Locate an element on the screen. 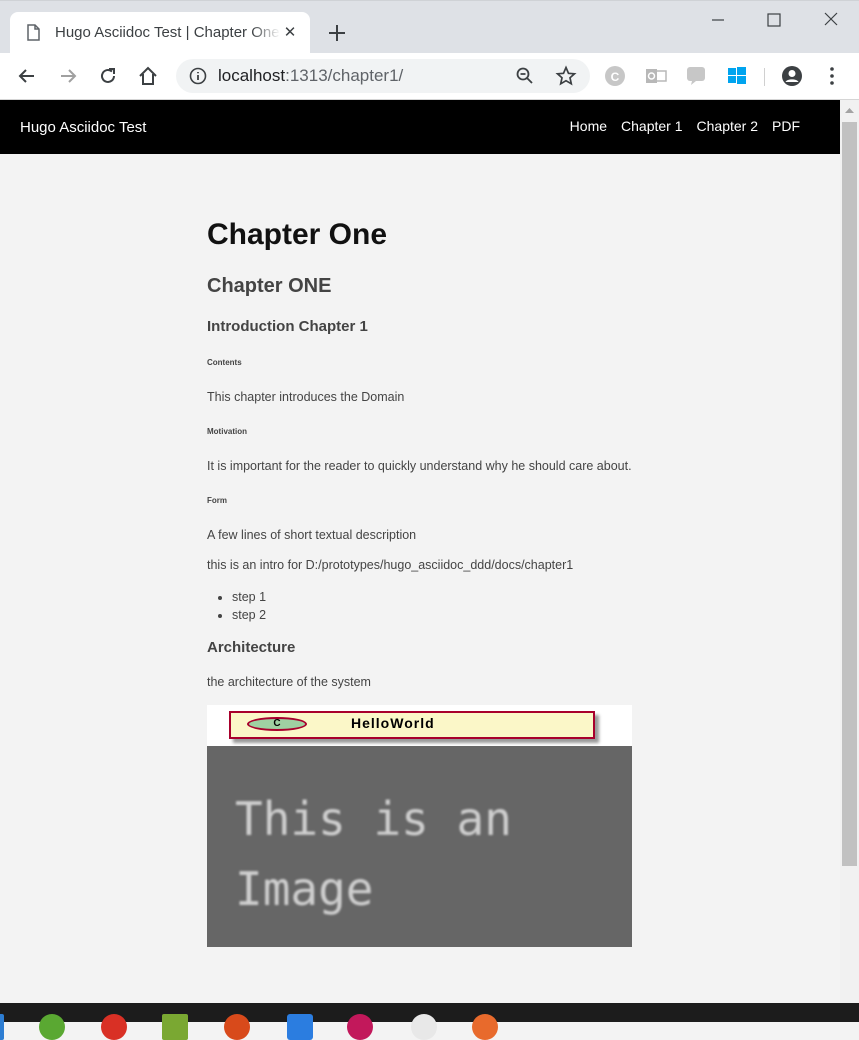 The height and width of the screenshot is (1040, 859). class-diagram-image: C HelloWorld is located at coordinates (419, 725).